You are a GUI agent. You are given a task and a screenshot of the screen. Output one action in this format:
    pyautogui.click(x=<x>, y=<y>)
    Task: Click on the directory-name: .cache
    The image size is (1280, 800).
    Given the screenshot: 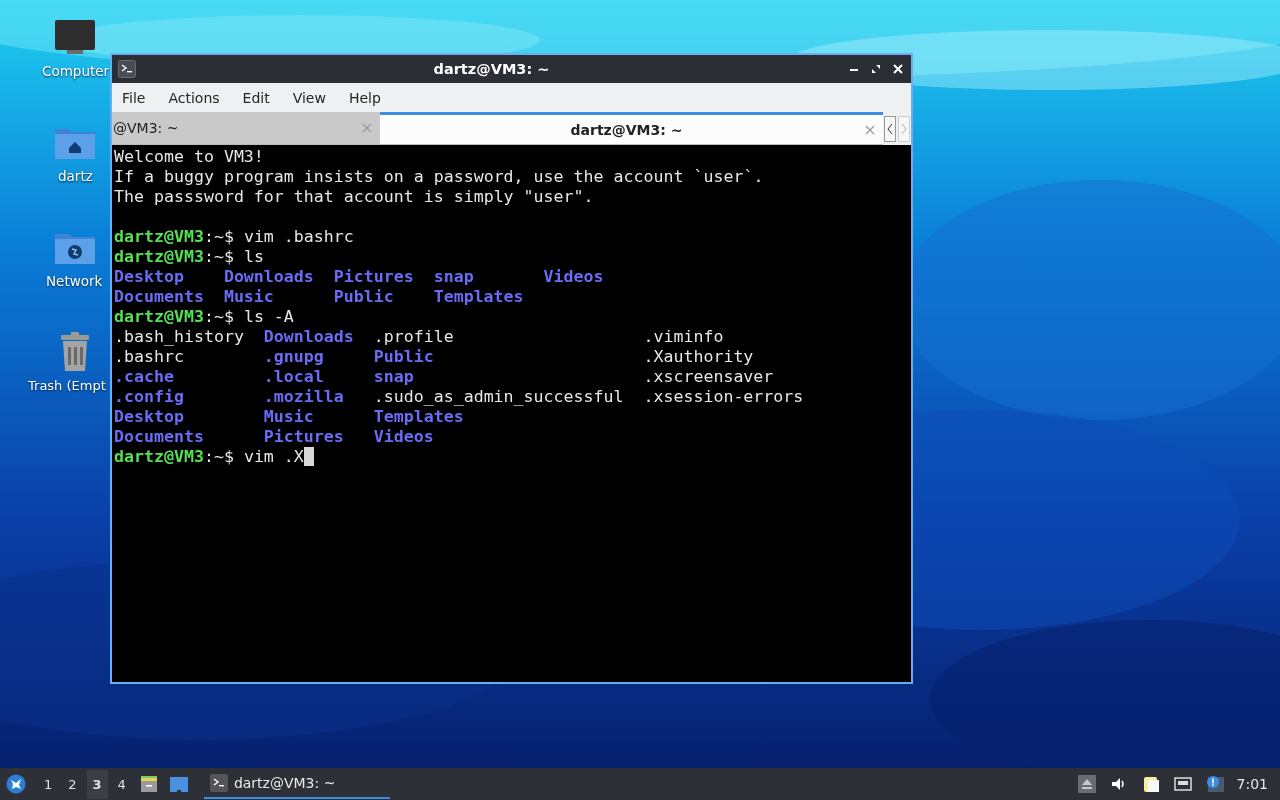 What is the action you would take?
    pyautogui.click(x=144, y=376)
    